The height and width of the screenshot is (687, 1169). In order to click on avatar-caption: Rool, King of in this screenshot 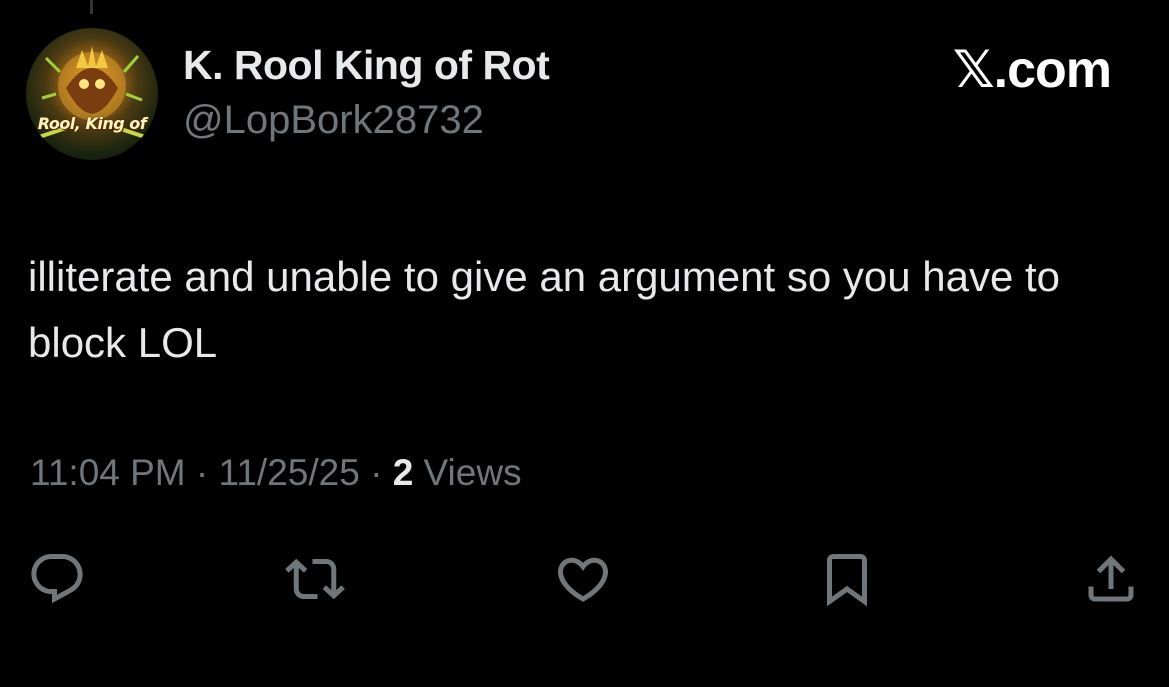, I will do `click(92, 123)`.